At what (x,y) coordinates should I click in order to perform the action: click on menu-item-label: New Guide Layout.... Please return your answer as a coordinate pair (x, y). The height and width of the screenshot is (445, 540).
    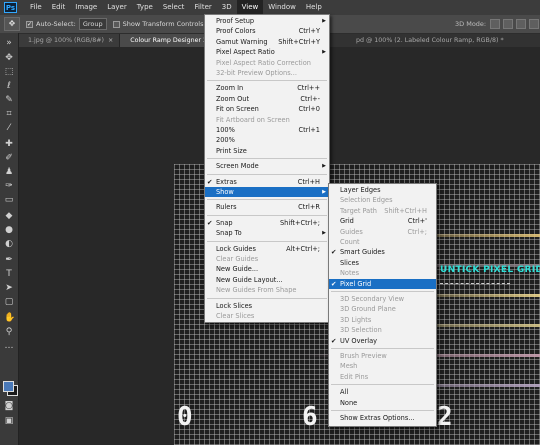
    Looking at the image, I should click on (249, 279).